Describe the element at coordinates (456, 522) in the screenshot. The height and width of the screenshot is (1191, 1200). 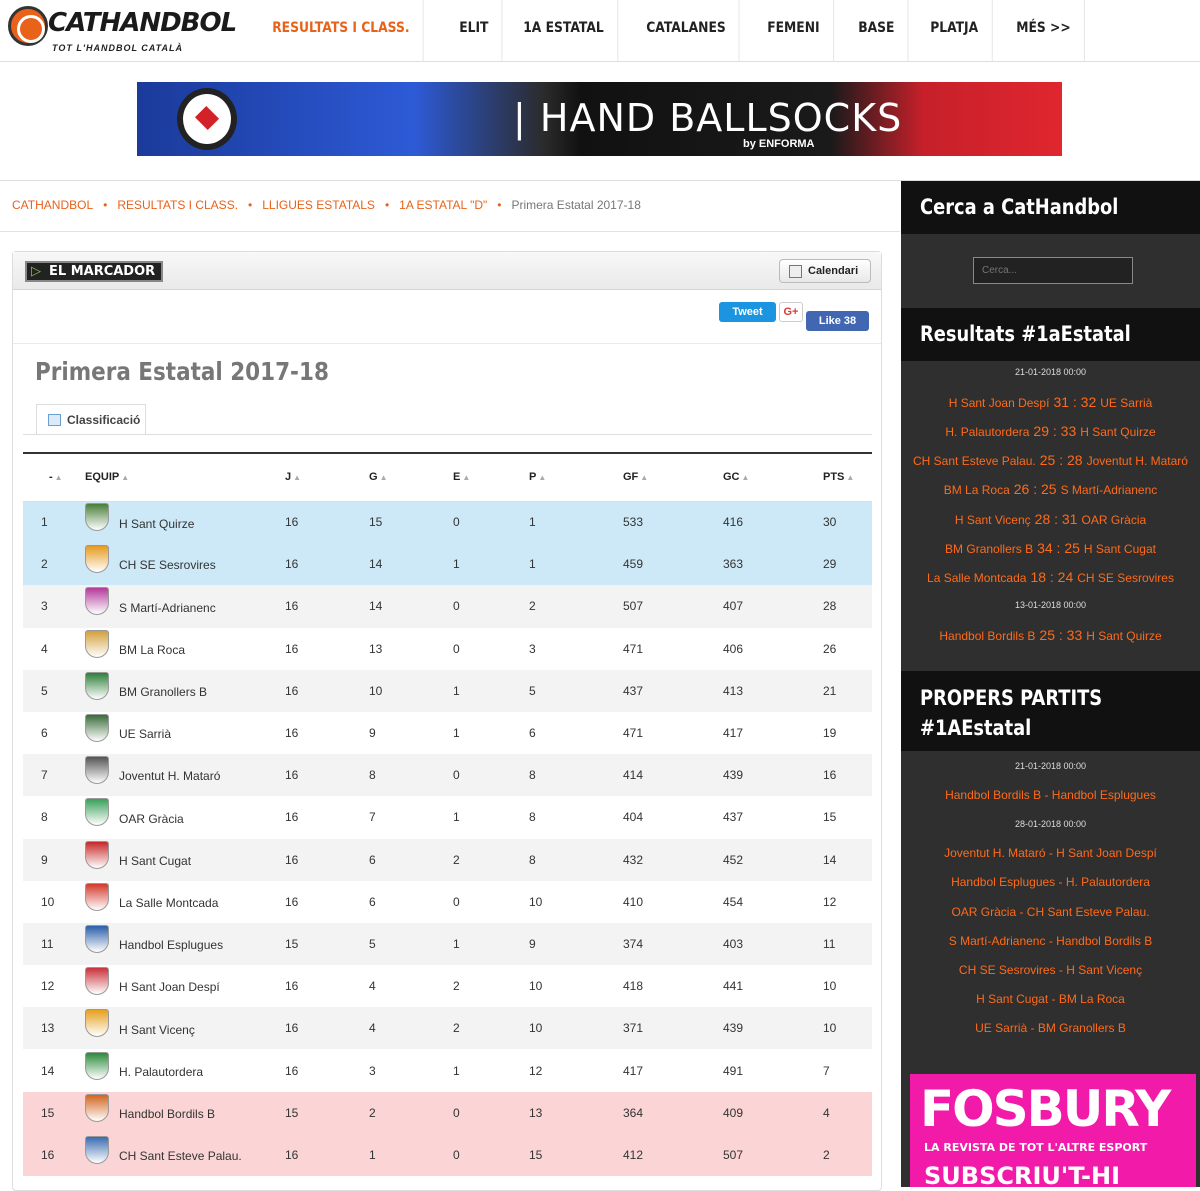
I see `cell-e: 0` at that location.